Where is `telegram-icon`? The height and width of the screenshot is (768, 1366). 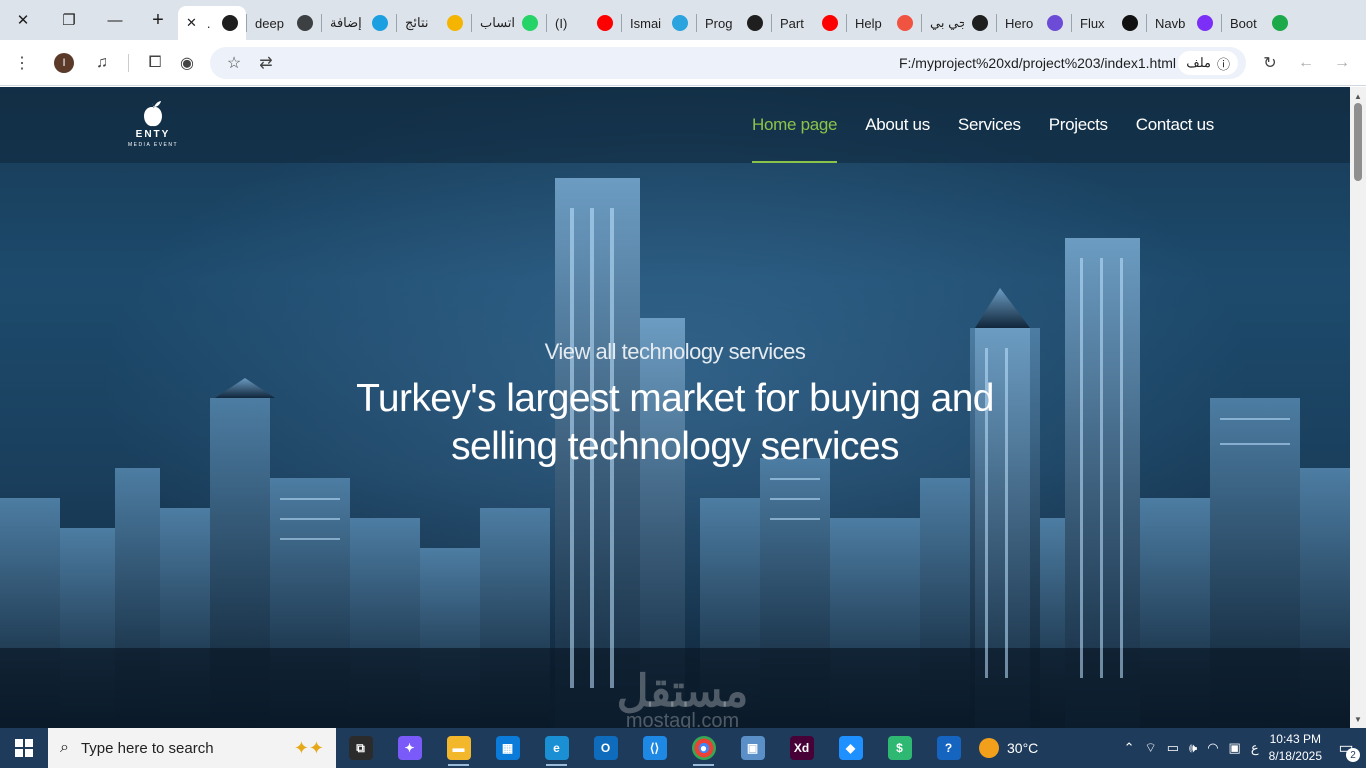 telegram-icon is located at coordinates (680, 23).